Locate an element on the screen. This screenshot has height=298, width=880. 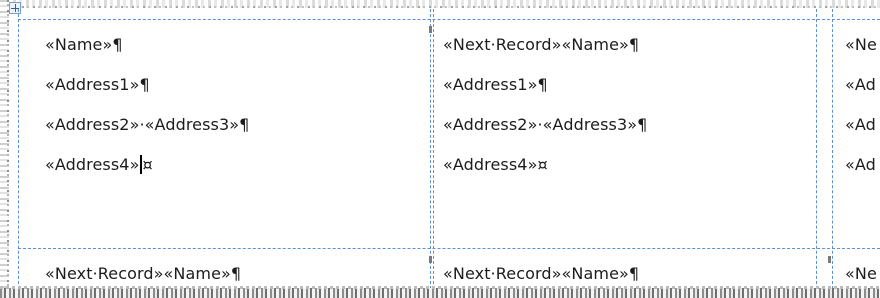
merge-field-line-address1: «Ad is located at coordinates (860, 85).